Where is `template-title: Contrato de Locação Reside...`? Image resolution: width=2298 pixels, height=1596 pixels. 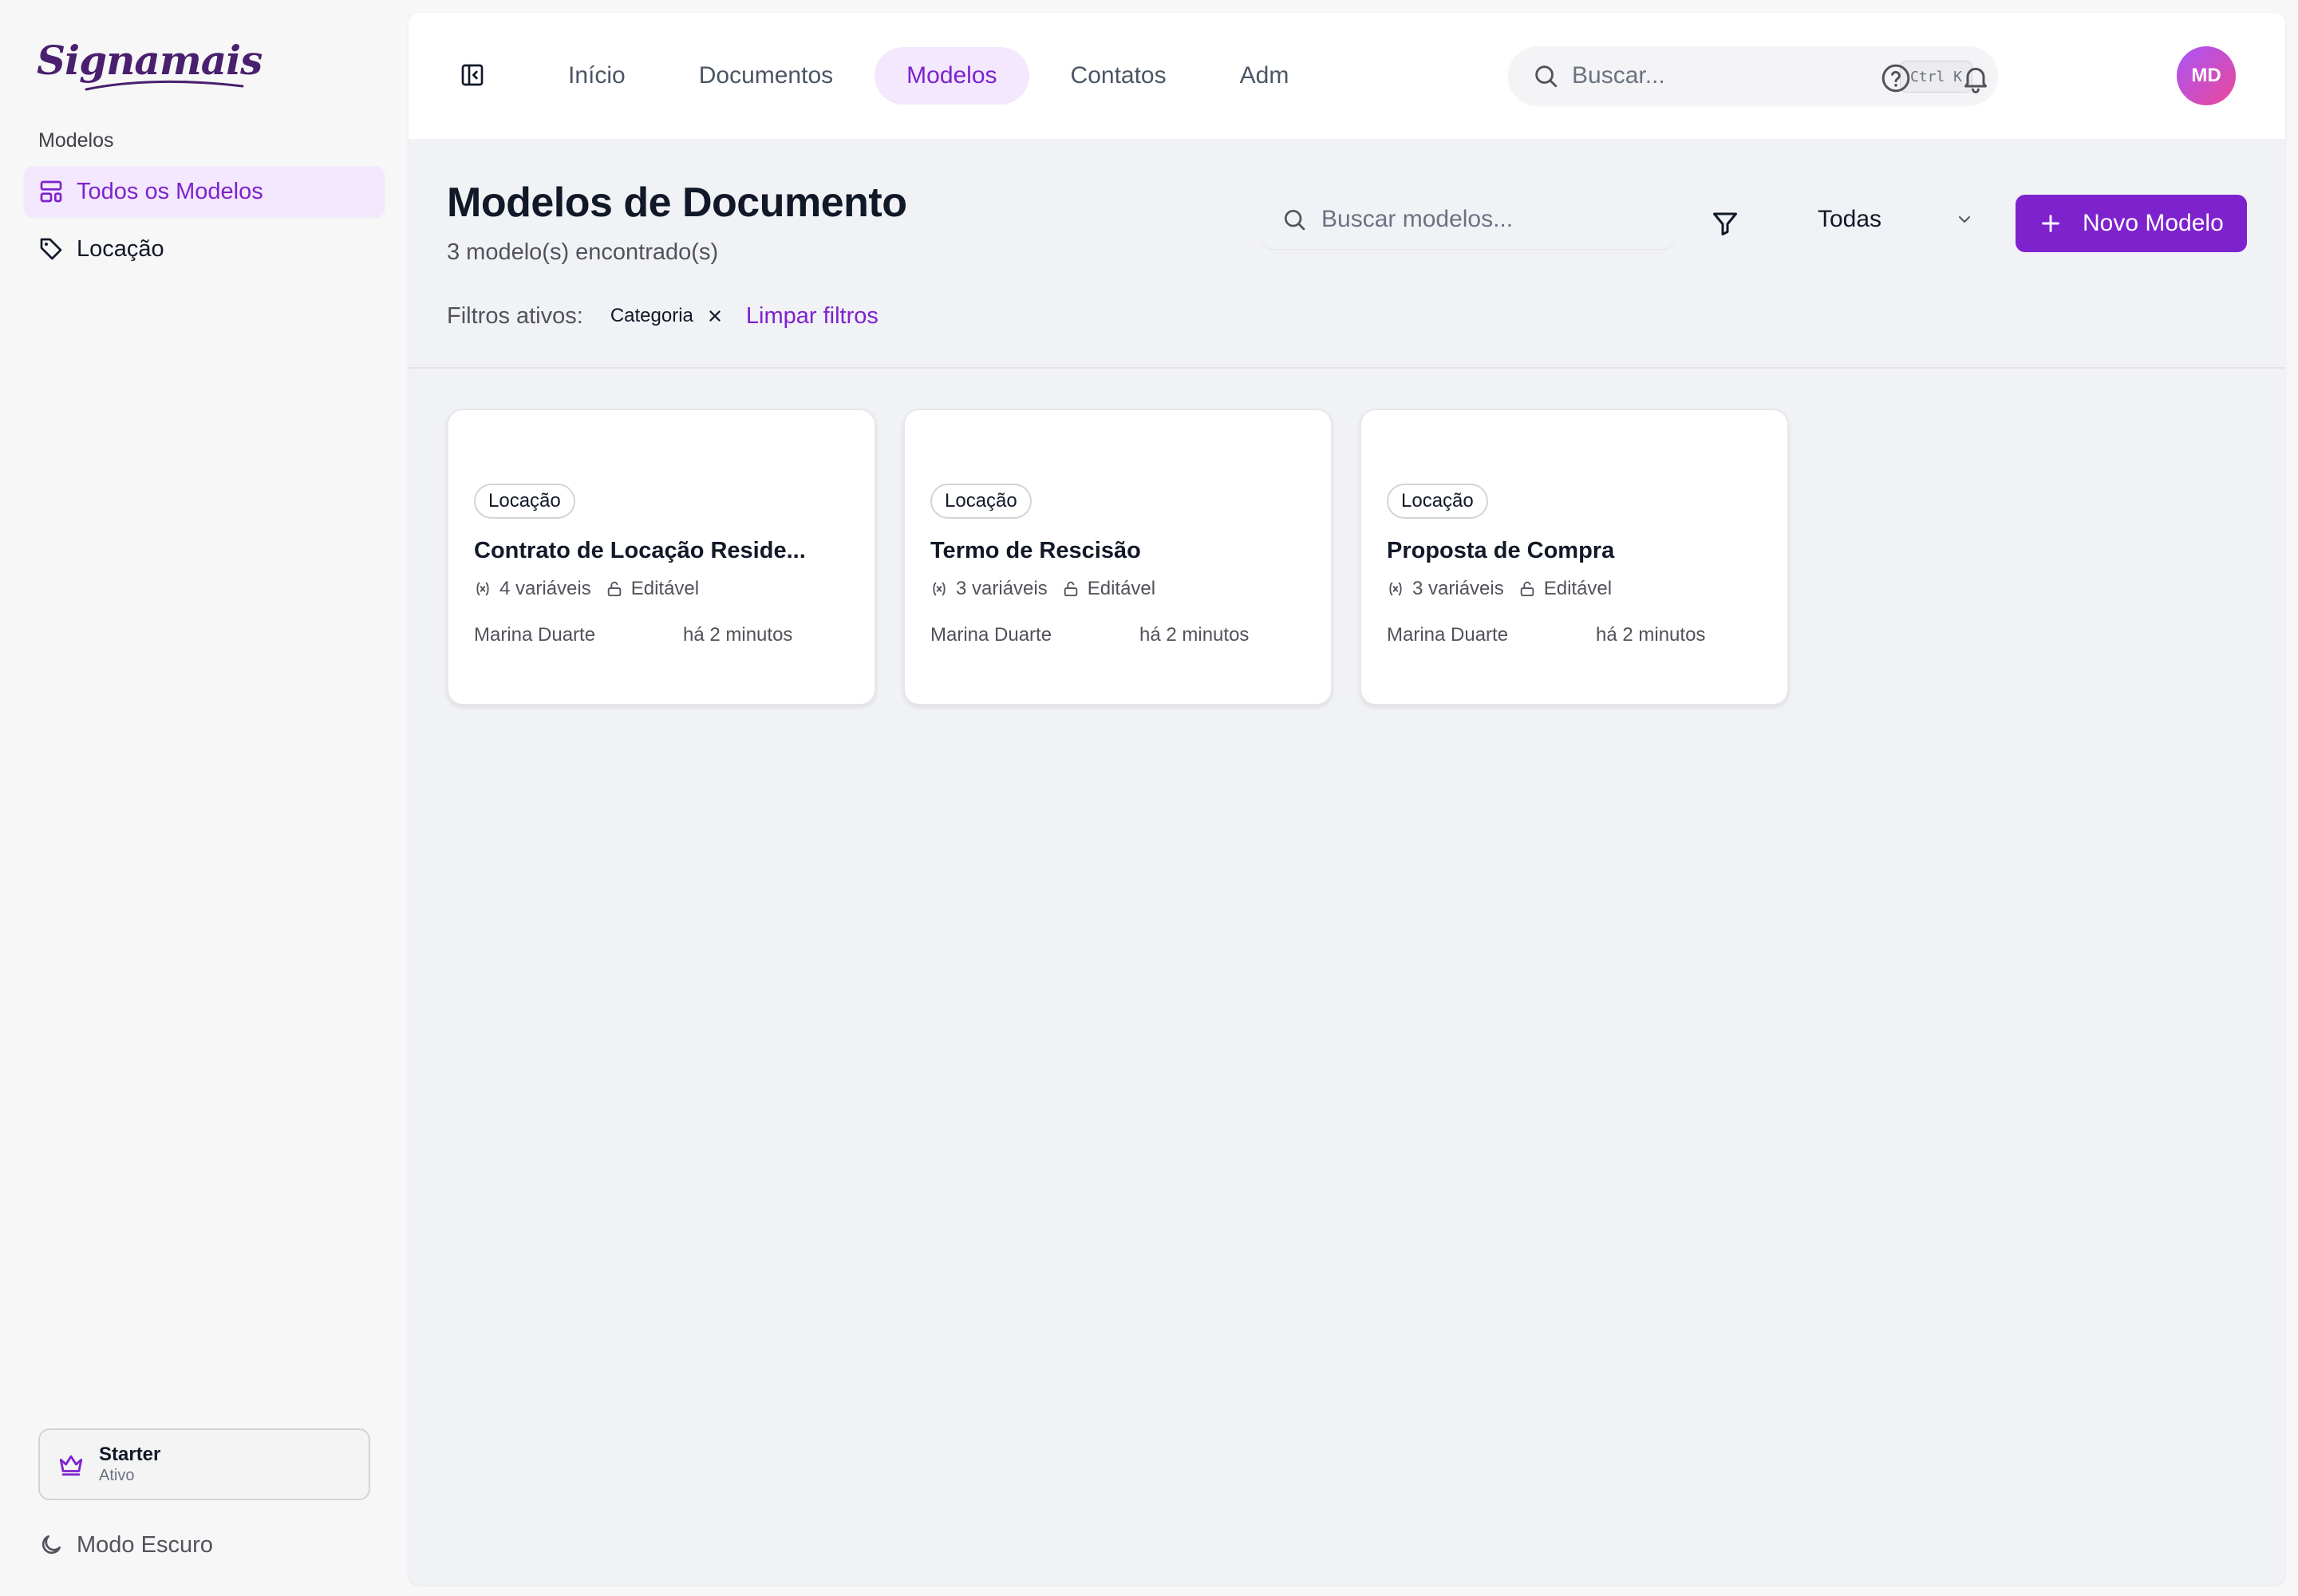 template-title: Contrato de Locação Reside... is located at coordinates (640, 550).